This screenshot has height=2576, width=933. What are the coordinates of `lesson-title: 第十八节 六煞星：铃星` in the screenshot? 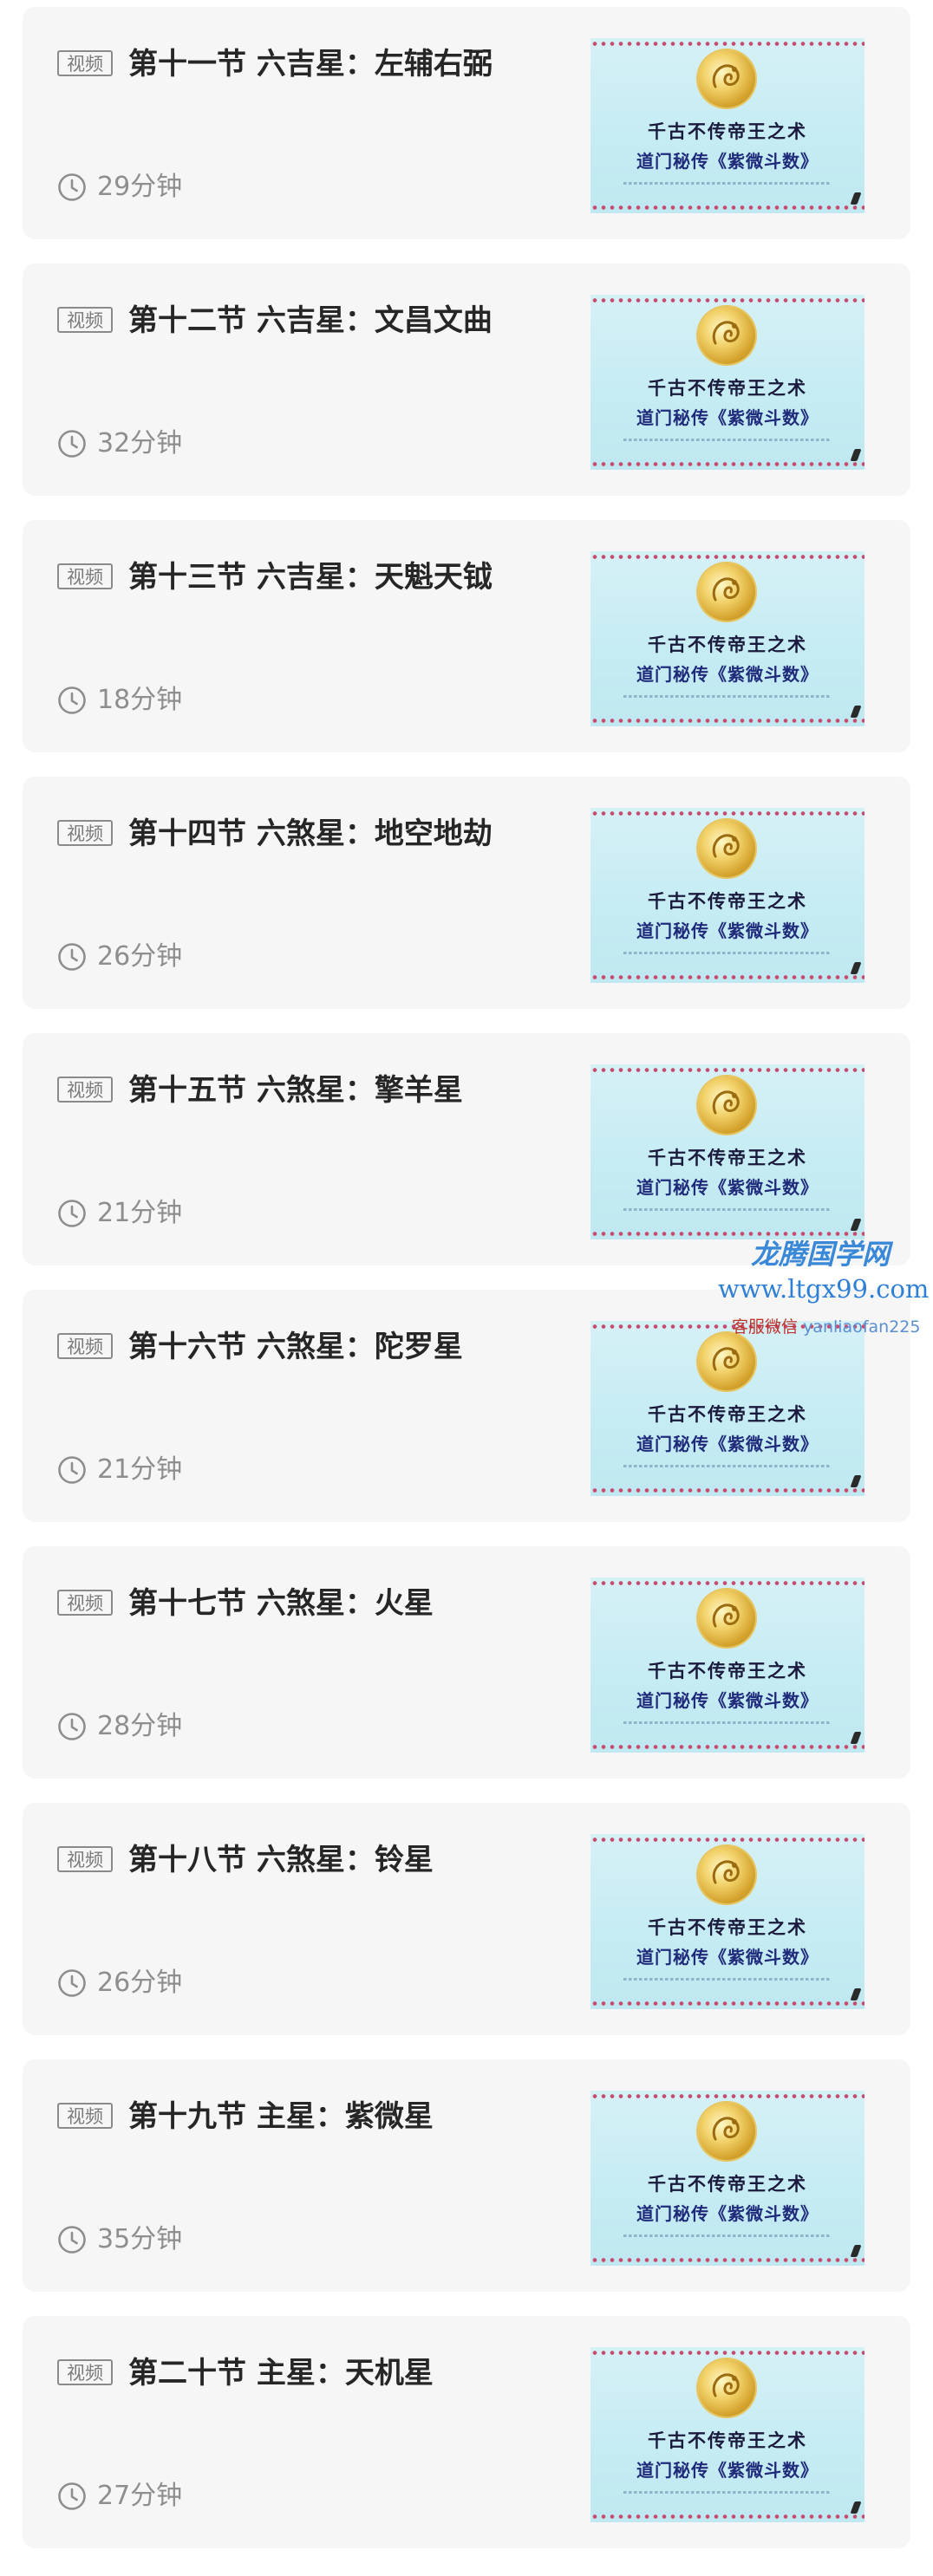 It's located at (281, 1860).